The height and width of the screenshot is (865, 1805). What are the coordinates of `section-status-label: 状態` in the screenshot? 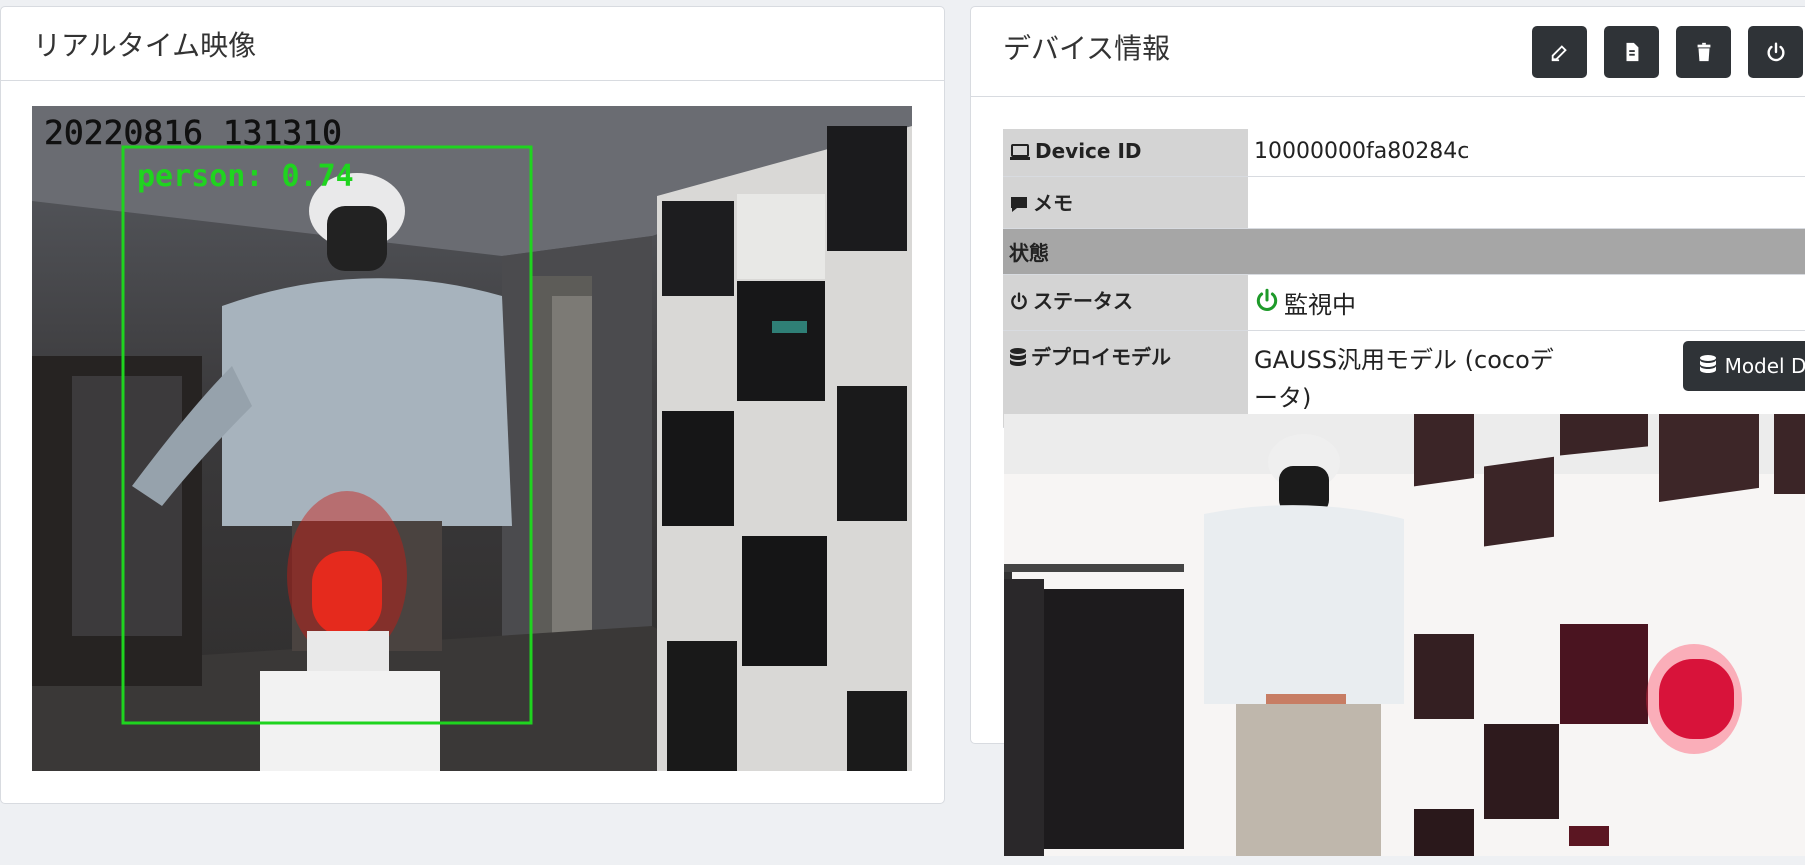 It's located at (1404, 251).